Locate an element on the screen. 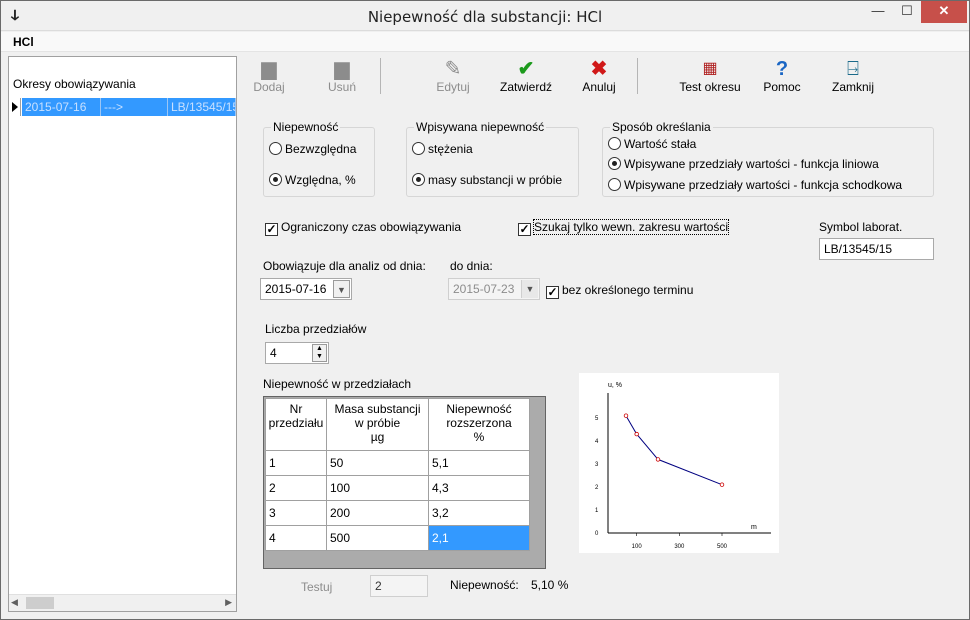 The width and height of the screenshot is (970, 620). table-row: 1 50 5,1 is located at coordinates (397, 463).